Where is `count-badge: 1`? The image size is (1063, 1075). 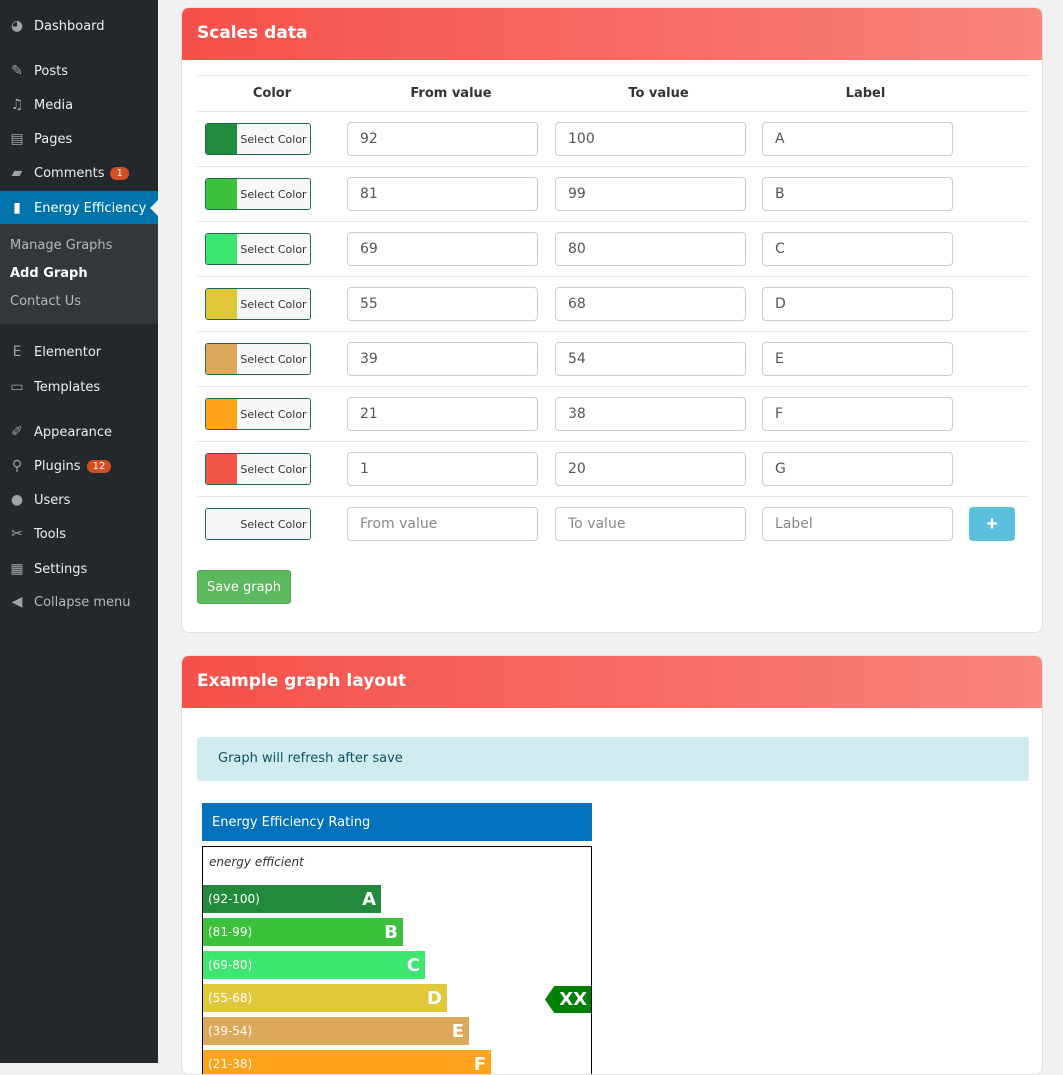 count-badge: 1 is located at coordinates (119, 173).